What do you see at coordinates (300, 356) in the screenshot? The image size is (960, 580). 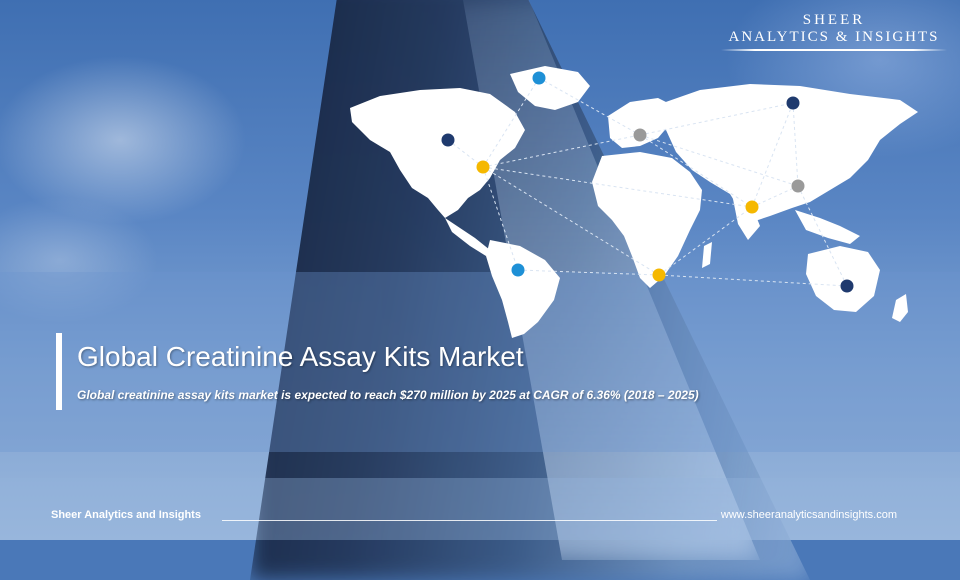 I see `slide-title: Global Creatinine Assay Kits Market` at bounding box center [300, 356].